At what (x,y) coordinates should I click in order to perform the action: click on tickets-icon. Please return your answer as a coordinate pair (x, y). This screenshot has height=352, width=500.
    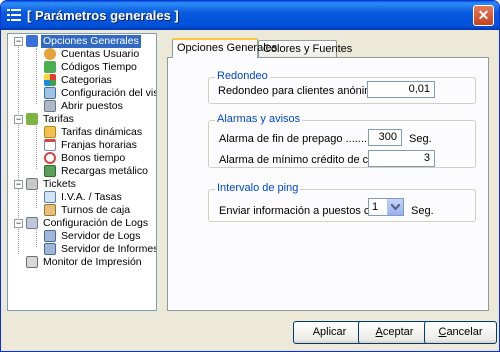
    Looking at the image, I should click on (32, 184).